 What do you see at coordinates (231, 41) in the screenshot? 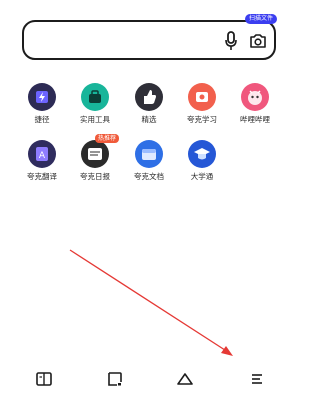
I see `microphone-icon` at bounding box center [231, 41].